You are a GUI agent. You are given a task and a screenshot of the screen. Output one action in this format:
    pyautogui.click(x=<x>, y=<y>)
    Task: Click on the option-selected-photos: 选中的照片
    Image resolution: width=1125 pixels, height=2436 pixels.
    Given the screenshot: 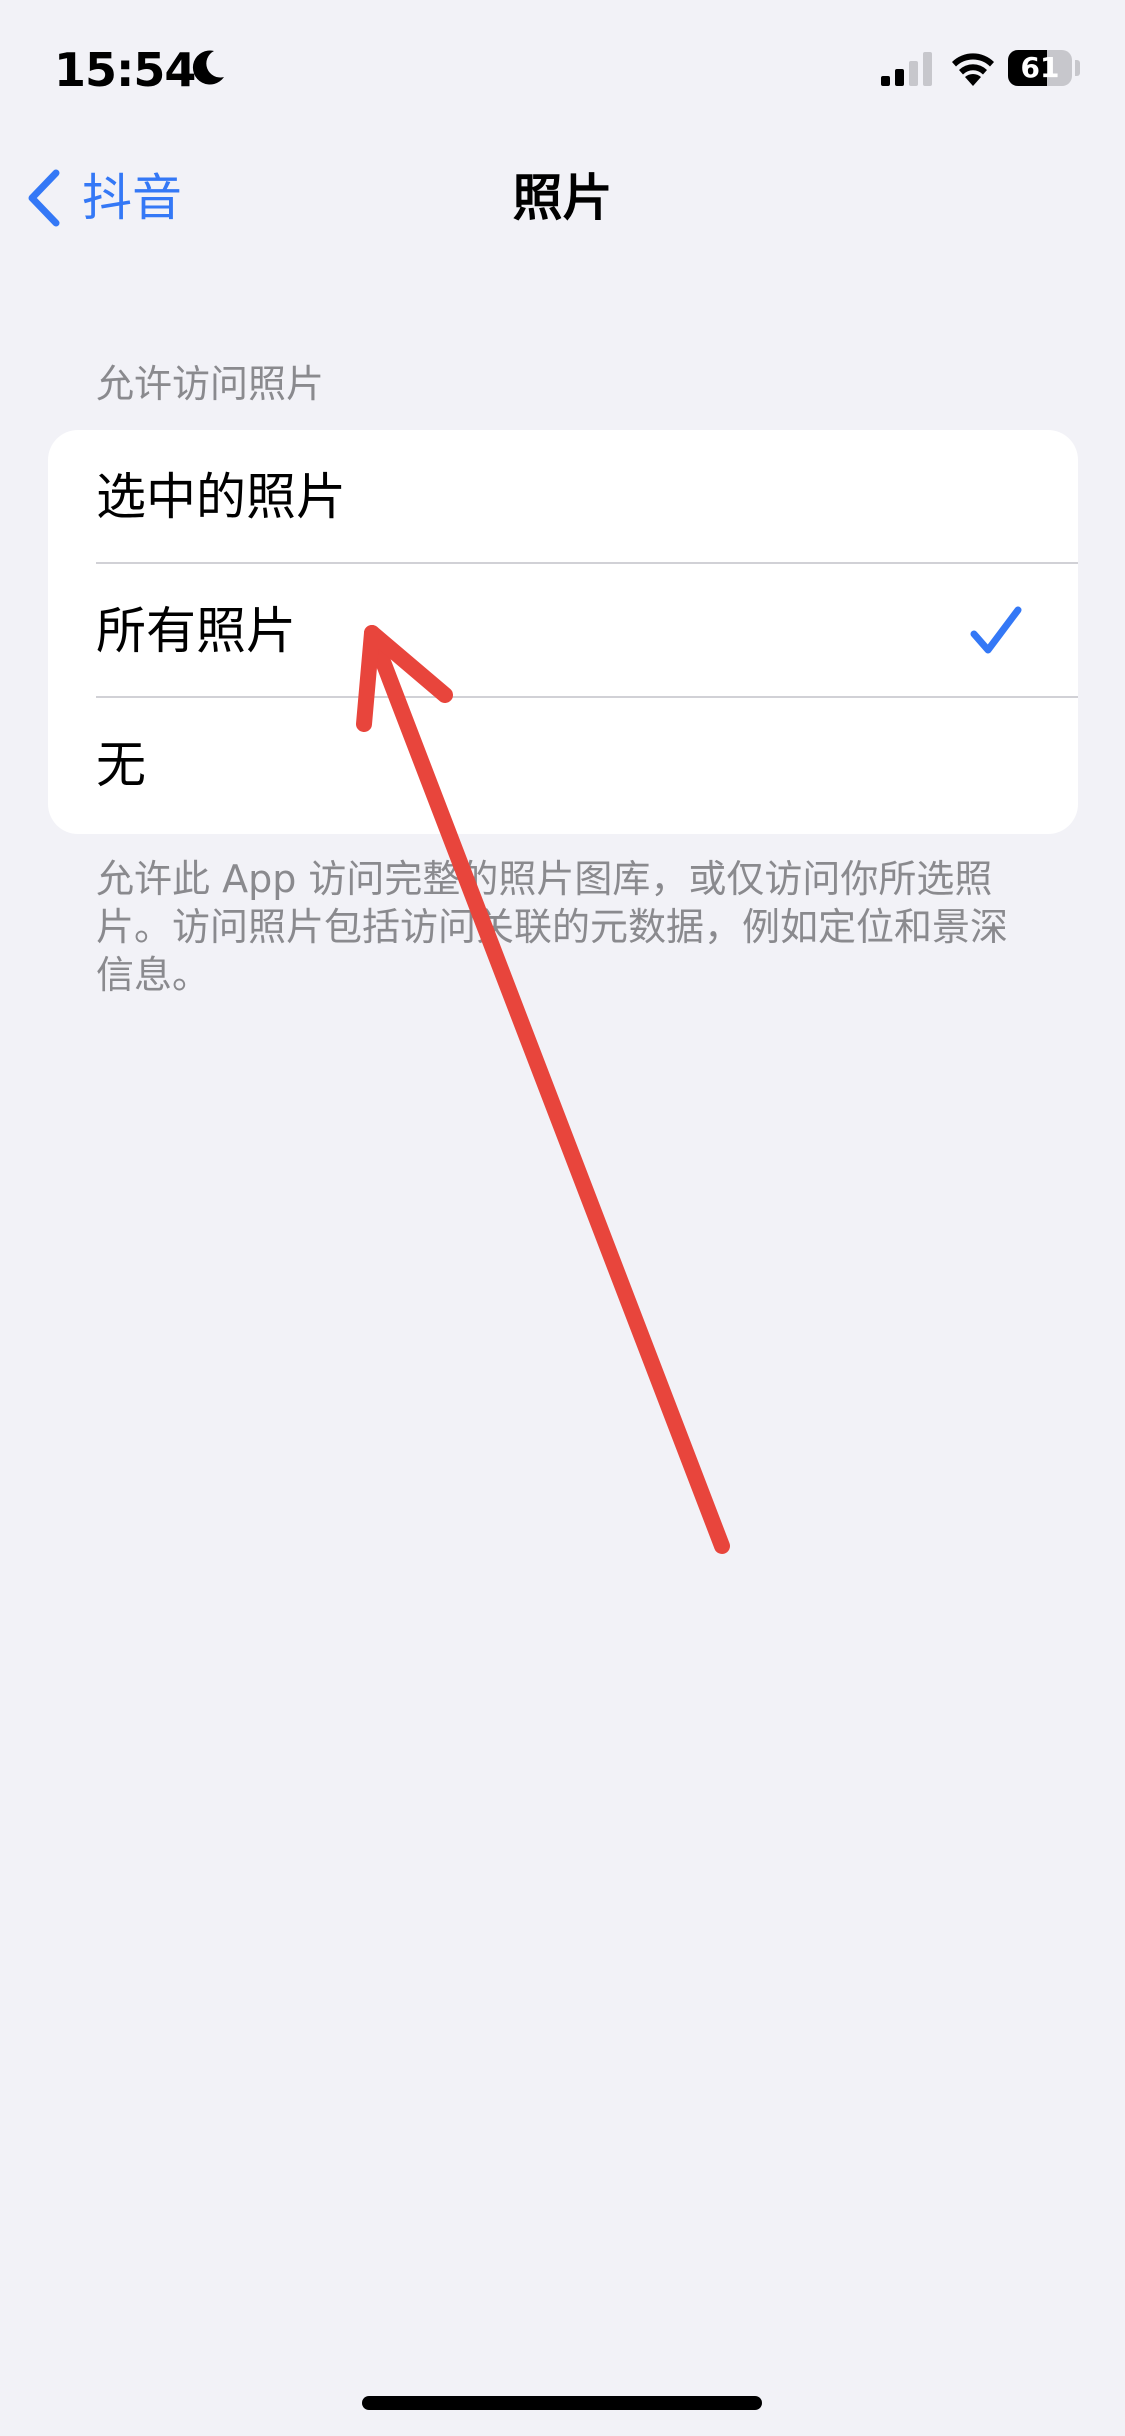 What is the action you would take?
    pyautogui.click(x=563, y=497)
    